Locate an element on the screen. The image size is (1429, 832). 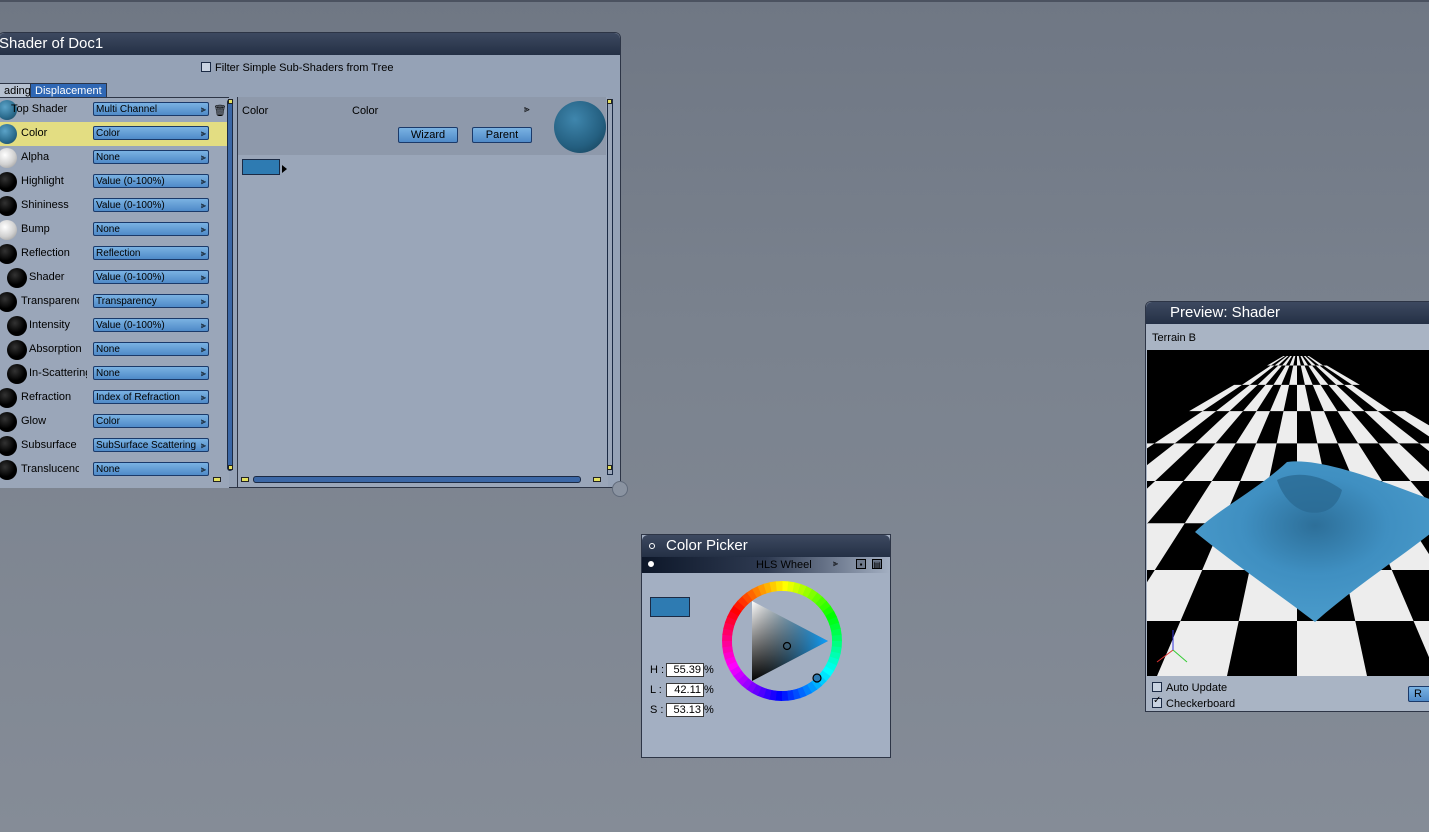
shader-tree-row: Glow Color ⫸ is located at coordinates (113, 422).